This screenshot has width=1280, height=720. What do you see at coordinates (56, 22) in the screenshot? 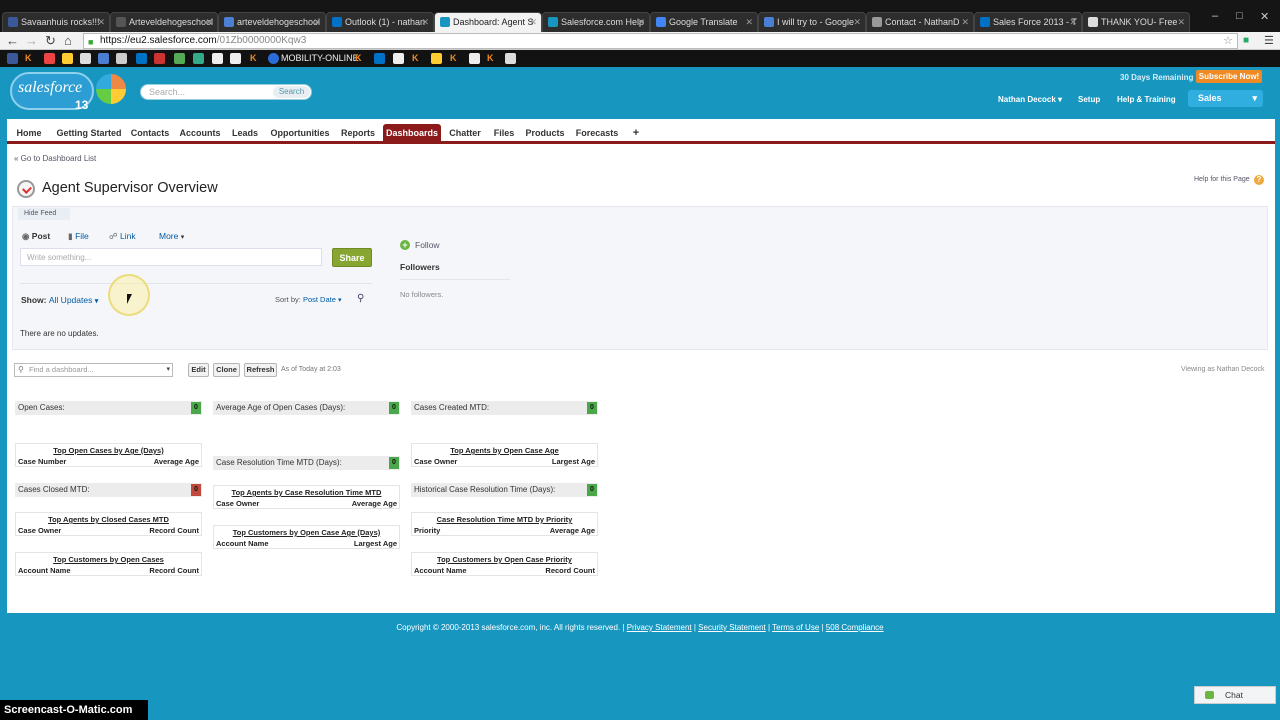
I see `browser-tab: Savaanhuis rocks!!! ✕` at bounding box center [56, 22].